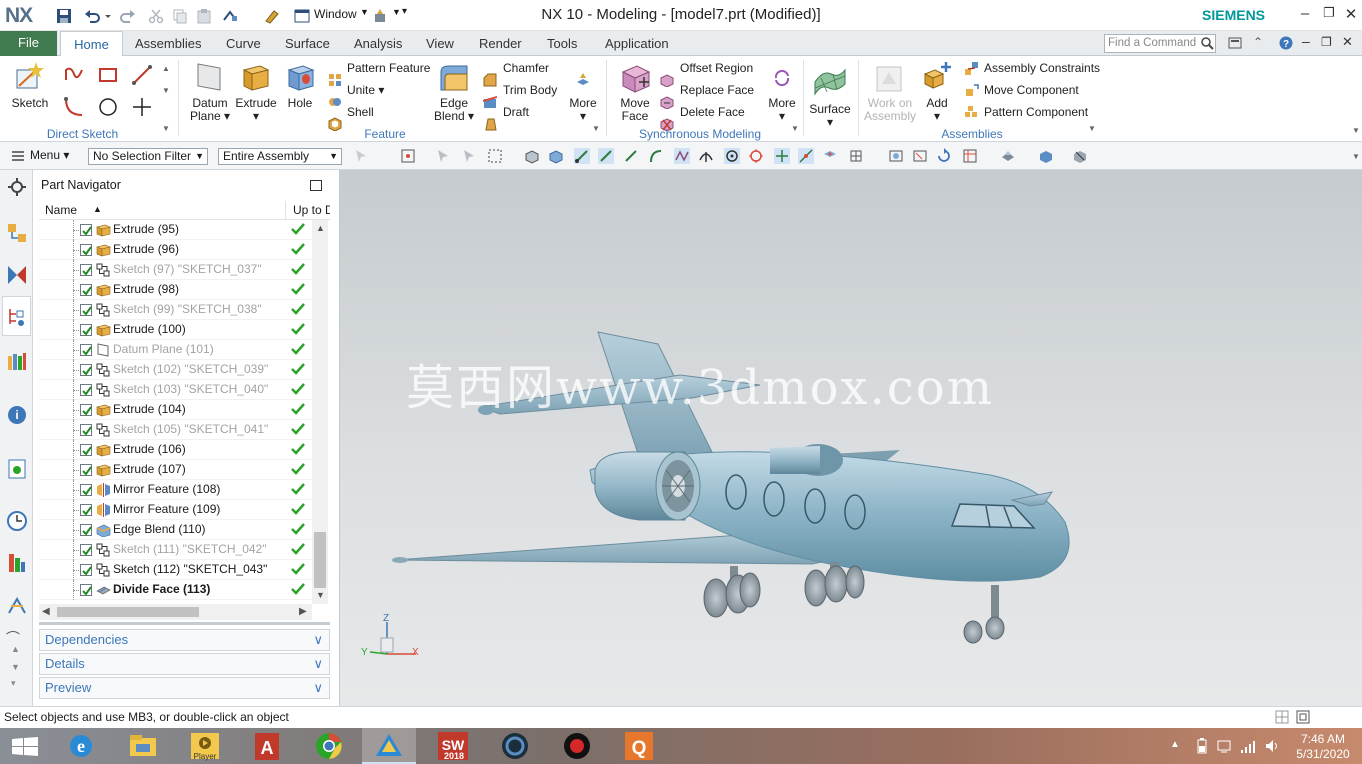 Image resolution: width=1362 pixels, height=764 pixels. Describe the element at coordinates (280, 156) in the screenshot. I see `selection-scope-select: Entire Assembly ▼` at that location.